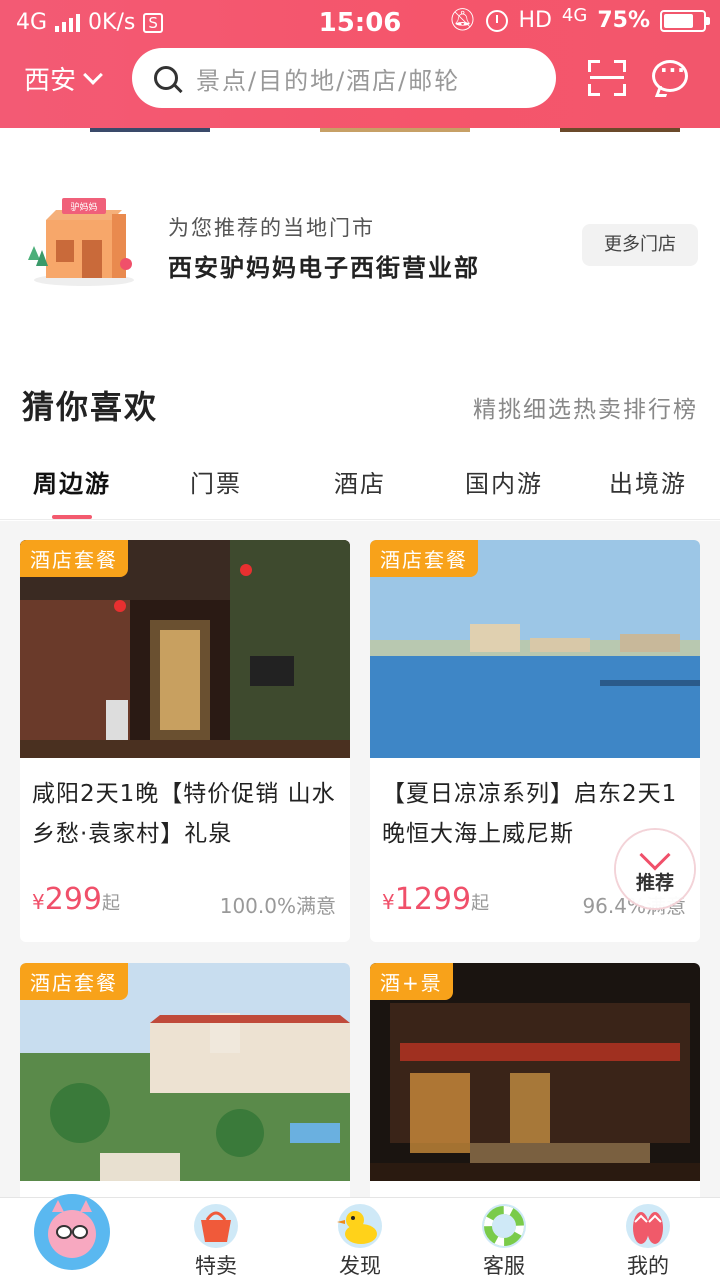 The height and width of the screenshot is (1280, 720). I want to click on search-placeholder: 景点/目的地/酒店/邮轮, so click(328, 80).